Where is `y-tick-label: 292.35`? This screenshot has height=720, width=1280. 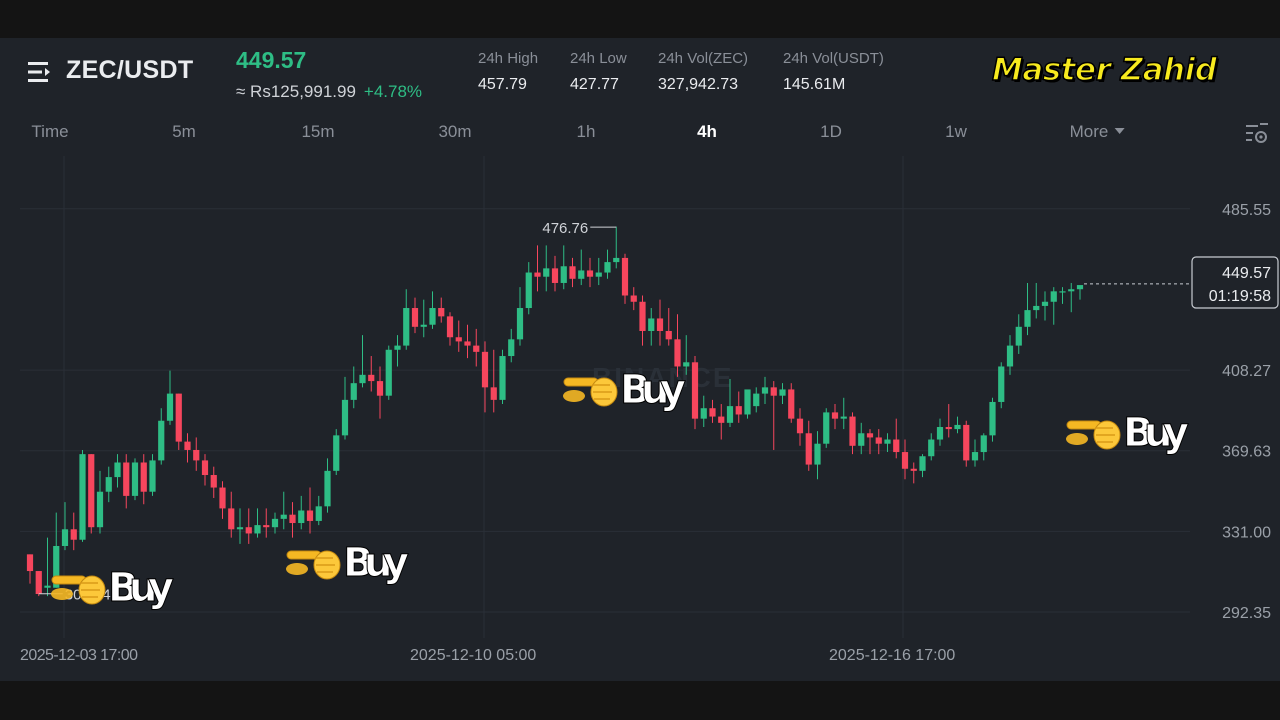
y-tick-label: 292.35 is located at coordinates (1246, 613).